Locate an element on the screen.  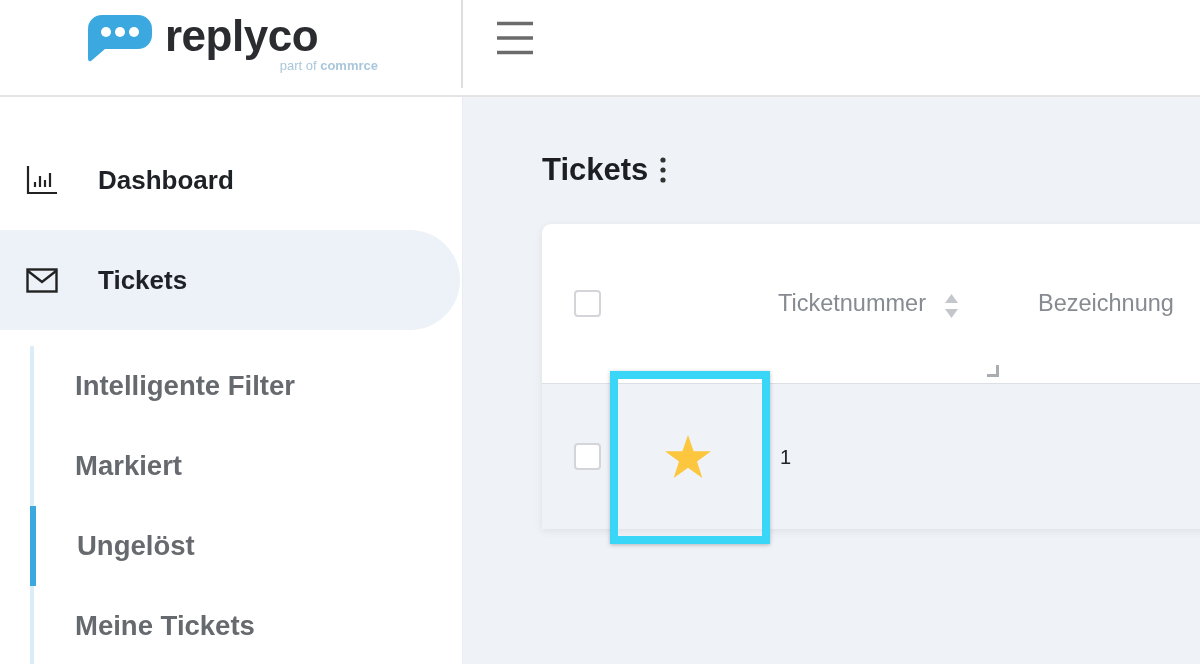
logo-wordmark: replyco is located at coordinates (241, 36).